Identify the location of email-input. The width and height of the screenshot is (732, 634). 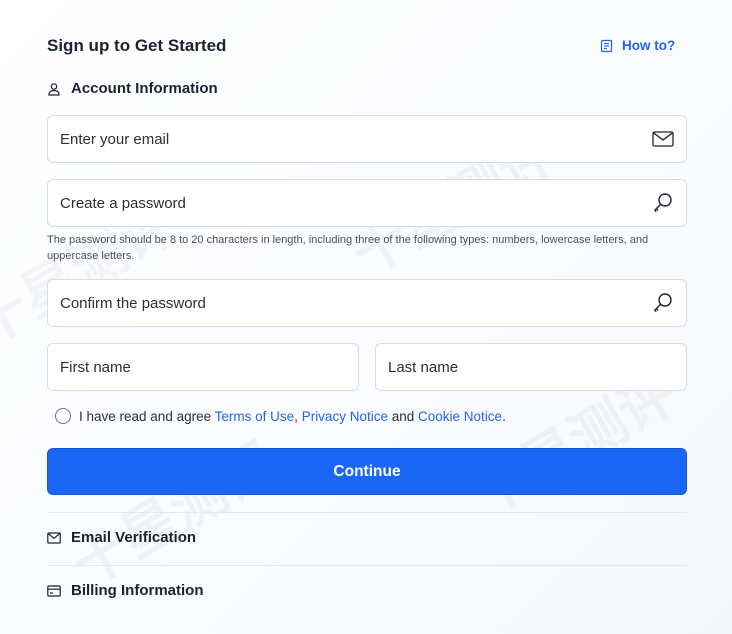
(356, 139).